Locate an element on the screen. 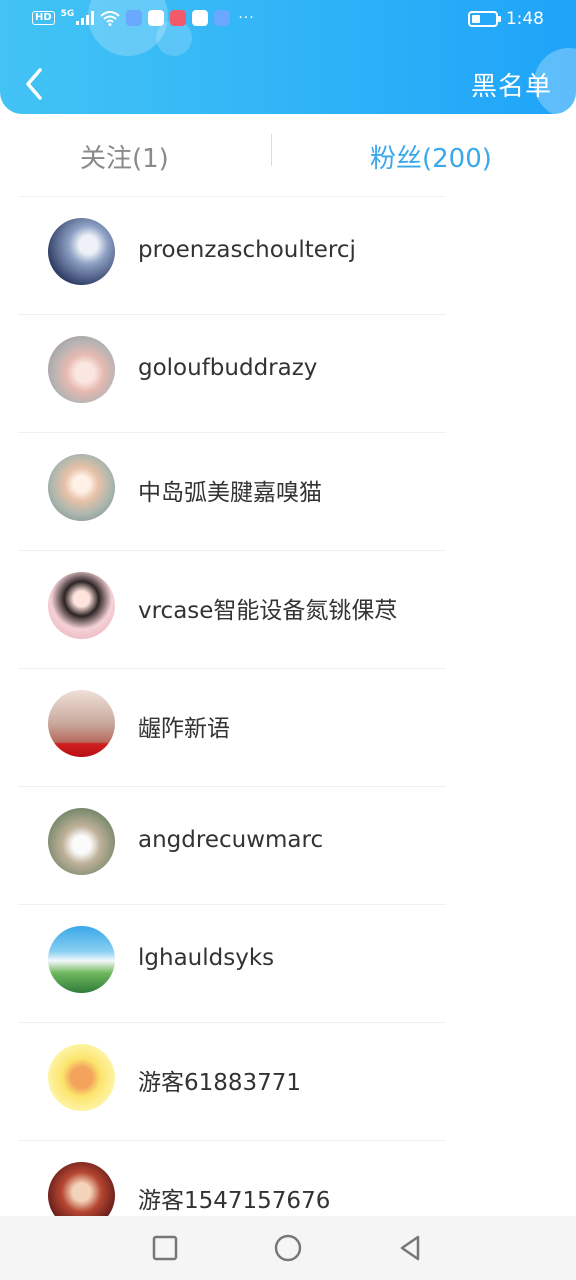 This screenshot has width=576, height=1280. blacklist-button: 黑名单 is located at coordinates (511, 84).